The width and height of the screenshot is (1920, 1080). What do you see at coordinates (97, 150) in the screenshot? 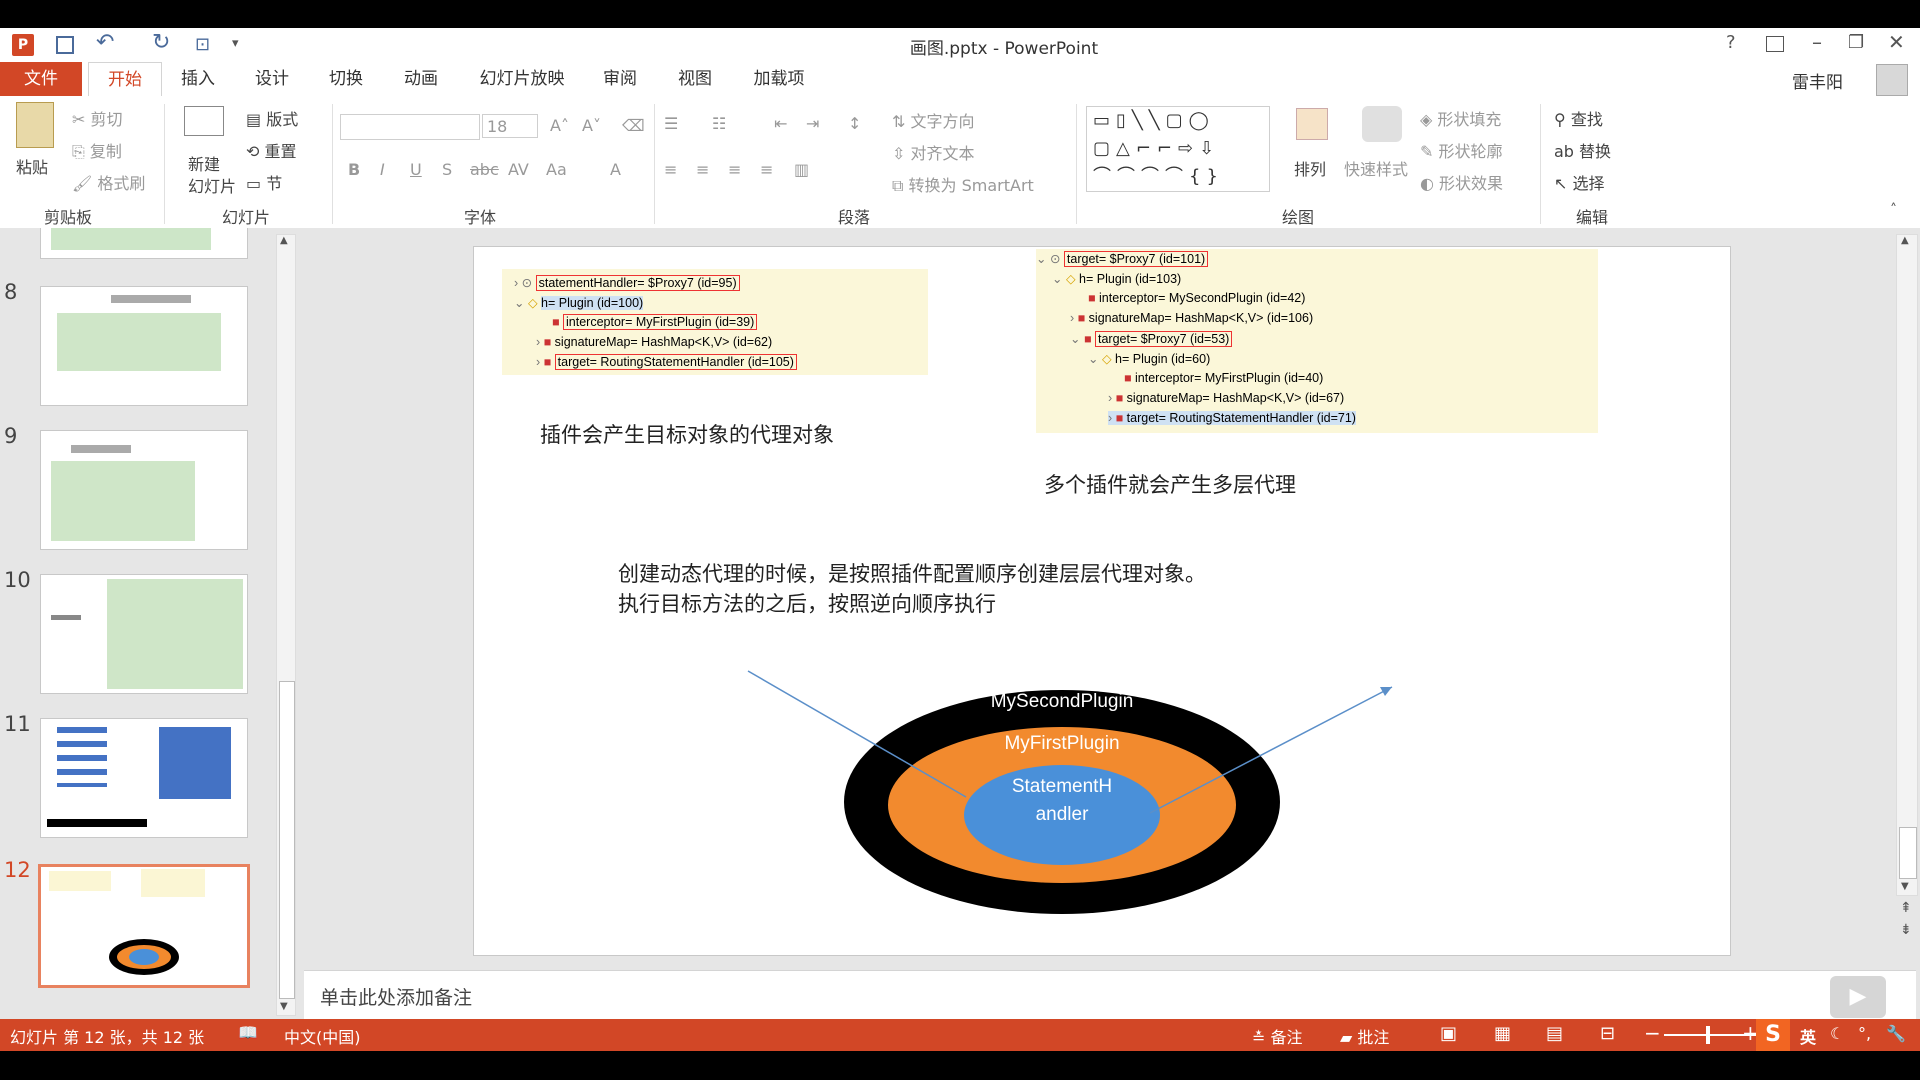
I see `copy-button: ⎘ 复制` at bounding box center [97, 150].